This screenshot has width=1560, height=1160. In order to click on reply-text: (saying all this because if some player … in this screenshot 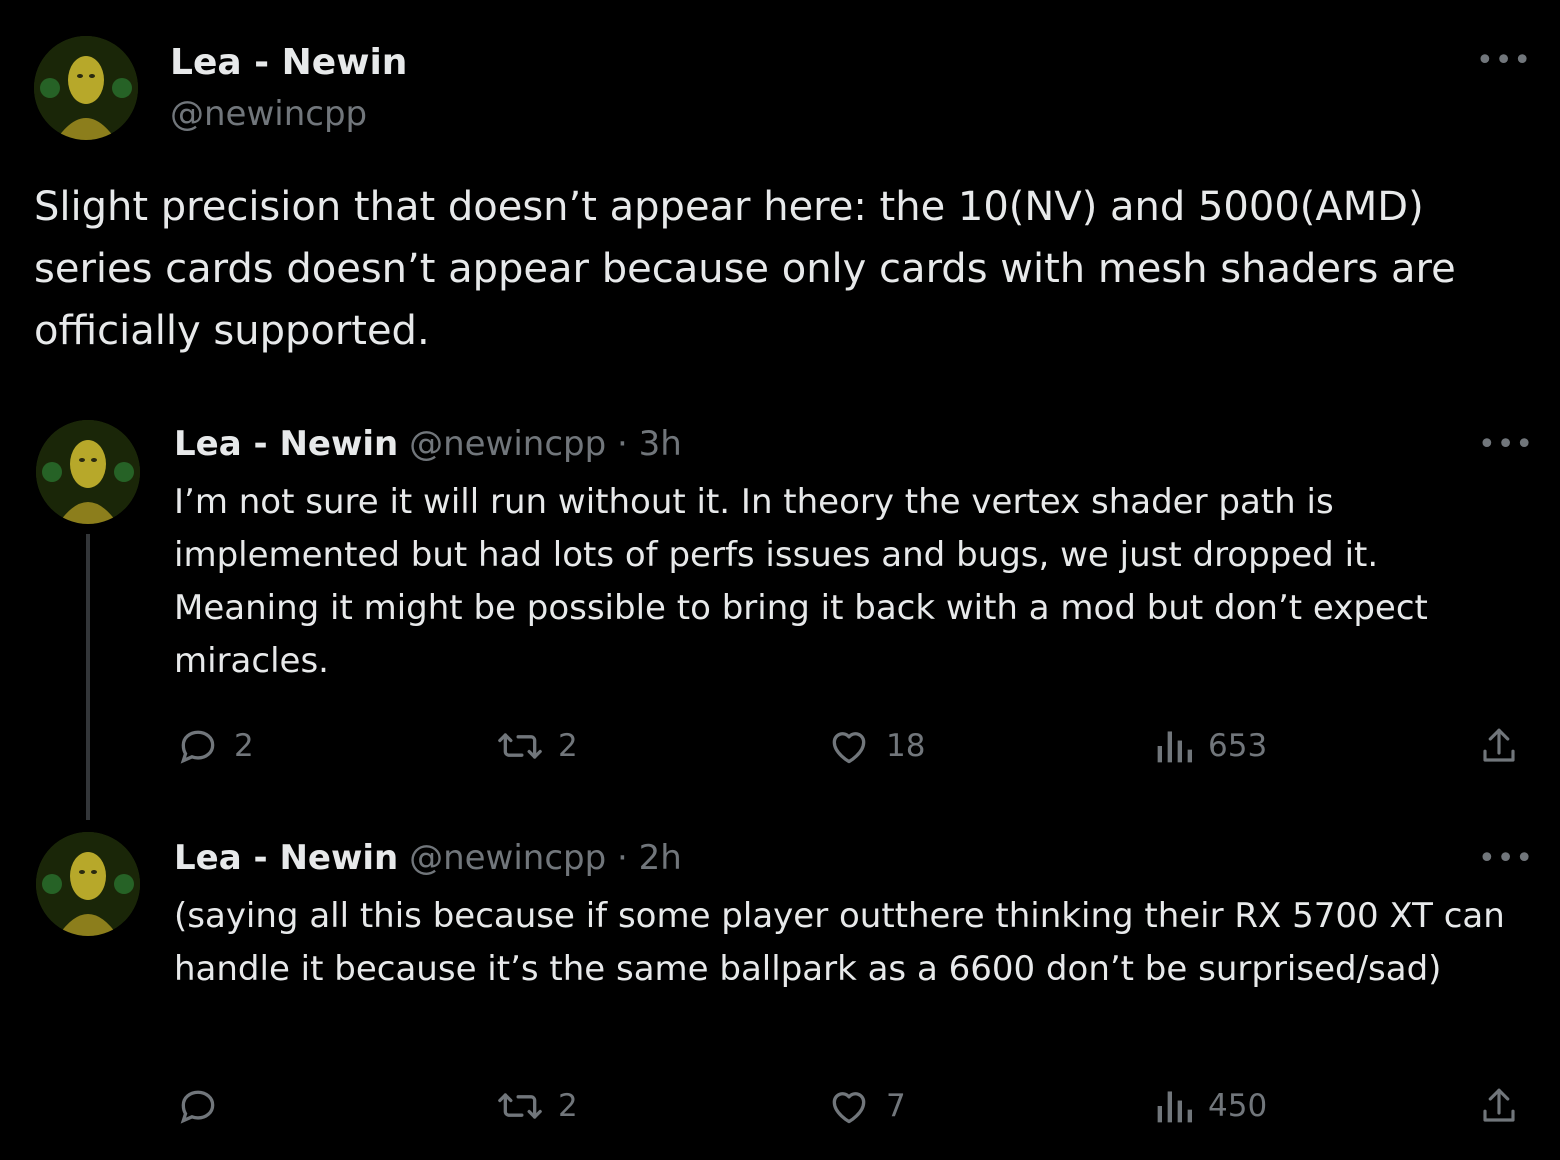, I will do `click(839, 942)`.